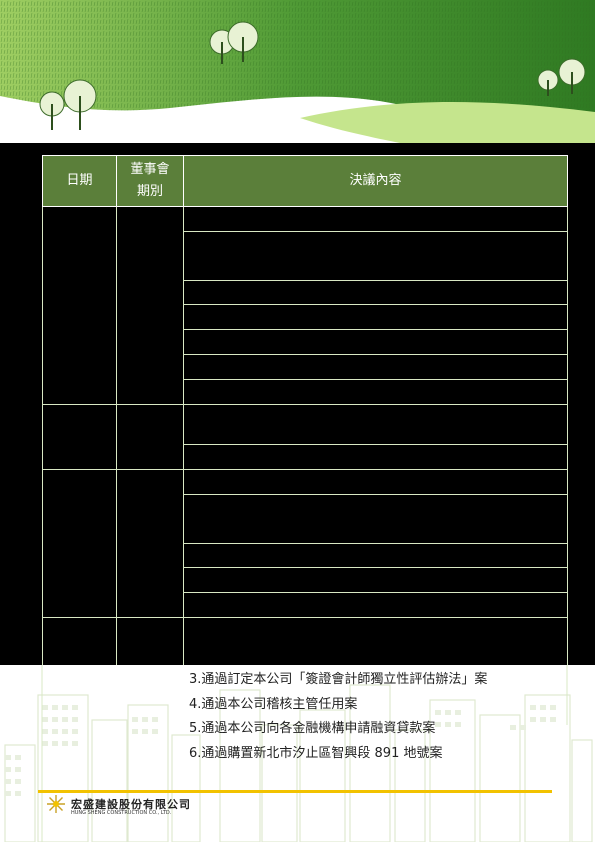 Image resolution: width=595 pixels, height=842 pixels. I want to click on table-header-row: 日期 董事會 期別 決議內容, so click(305, 181).